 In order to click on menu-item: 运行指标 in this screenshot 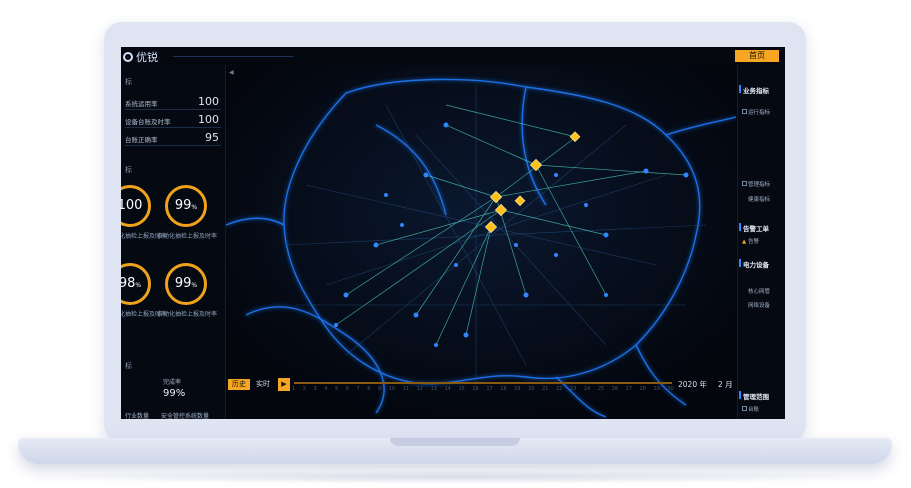, I will do `click(759, 112)`.